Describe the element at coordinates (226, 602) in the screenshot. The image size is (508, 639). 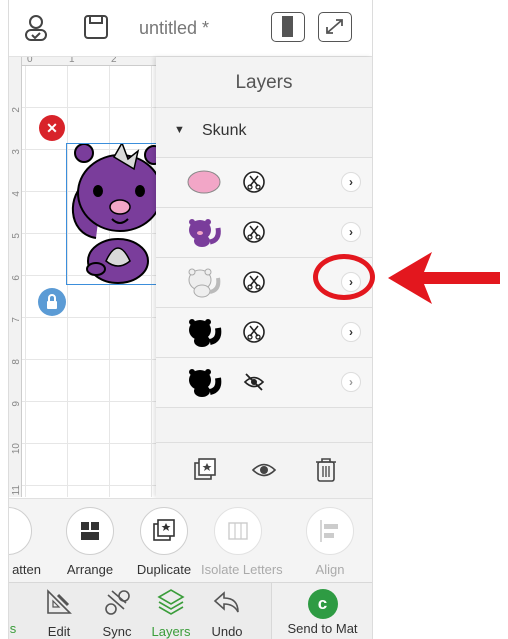
I see `undo-icon` at that location.